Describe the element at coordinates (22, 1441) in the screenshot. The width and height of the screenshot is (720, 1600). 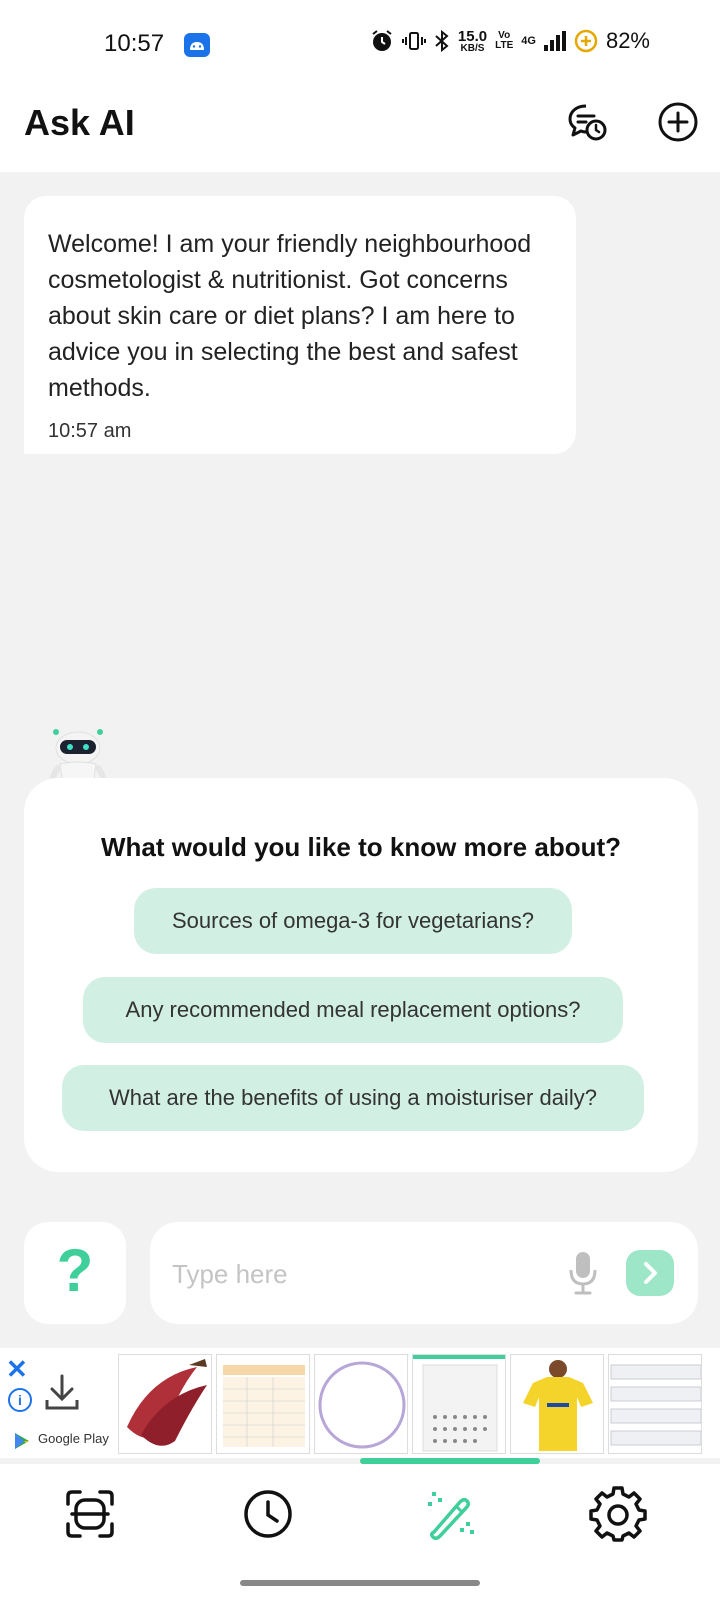
I see `google-play-icon` at that location.